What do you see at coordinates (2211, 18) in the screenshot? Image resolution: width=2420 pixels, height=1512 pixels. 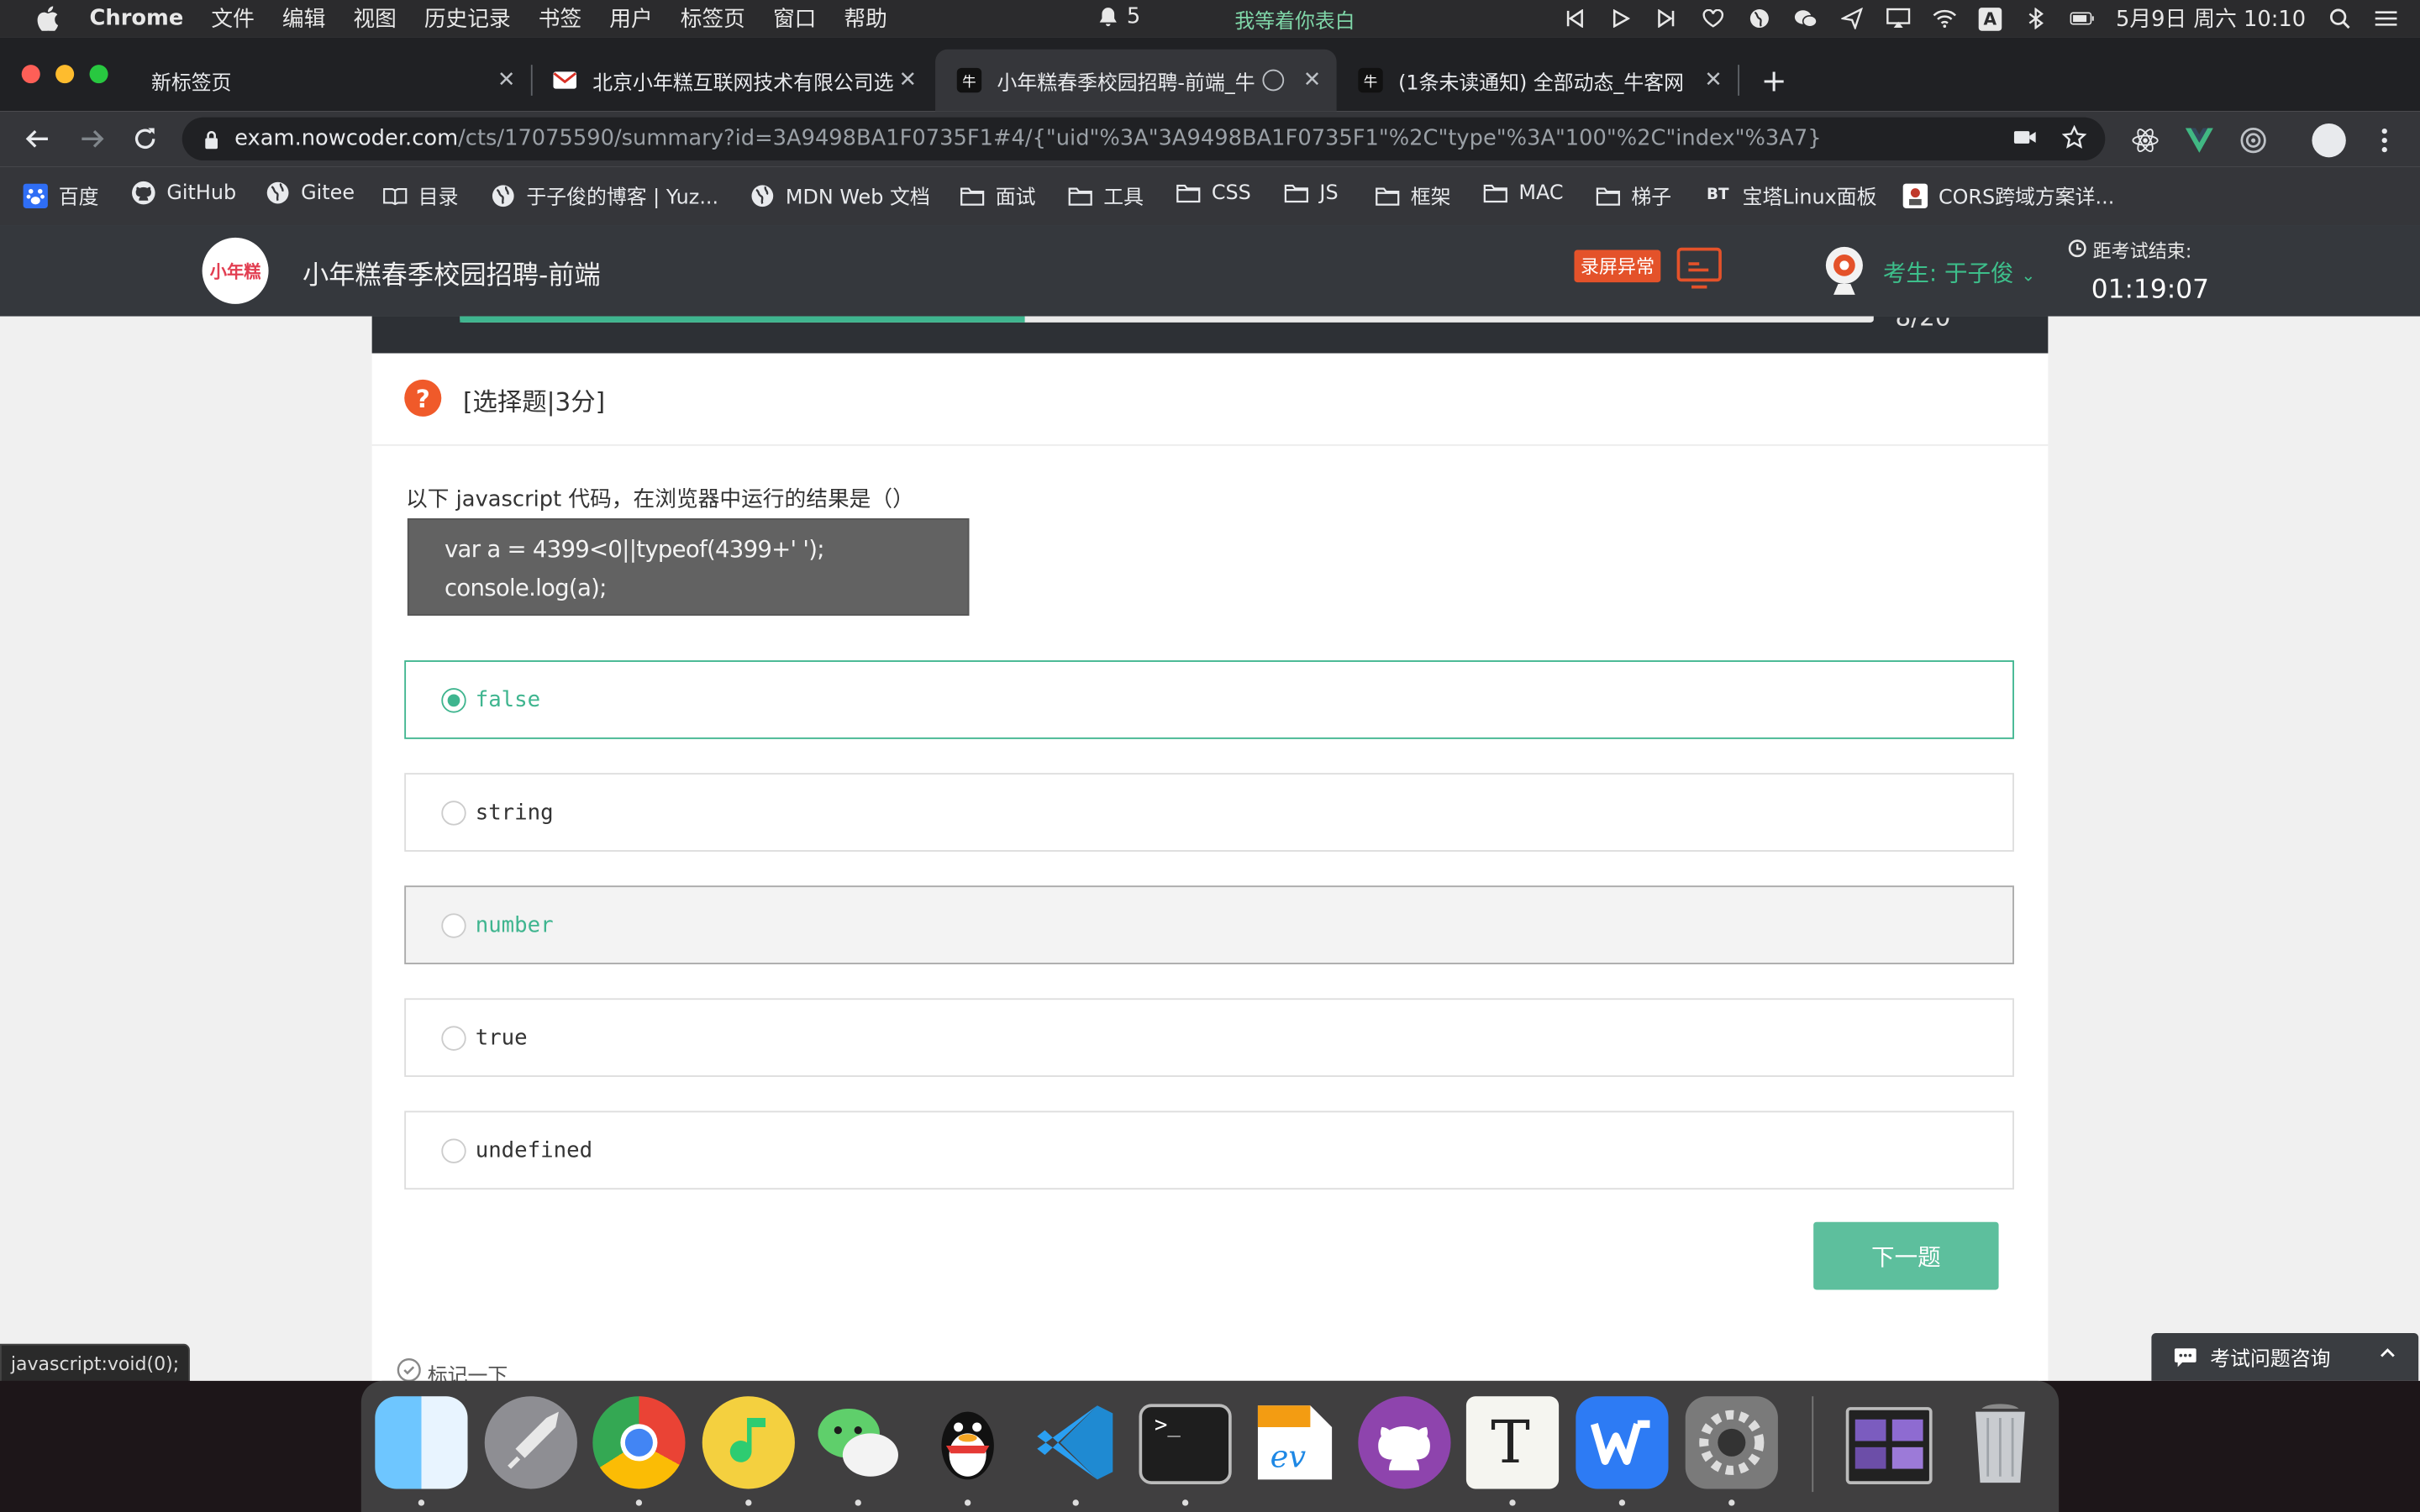 I see `clock-text: 5月9日 周六 10:10` at bounding box center [2211, 18].